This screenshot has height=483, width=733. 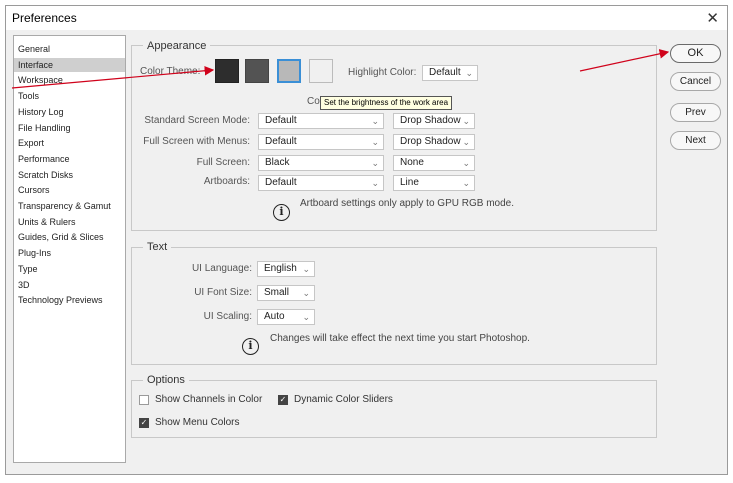 What do you see at coordinates (209, 399) in the screenshot?
I see `show-channels-label: Show Channels in Color` at bounding box center [209, 399].